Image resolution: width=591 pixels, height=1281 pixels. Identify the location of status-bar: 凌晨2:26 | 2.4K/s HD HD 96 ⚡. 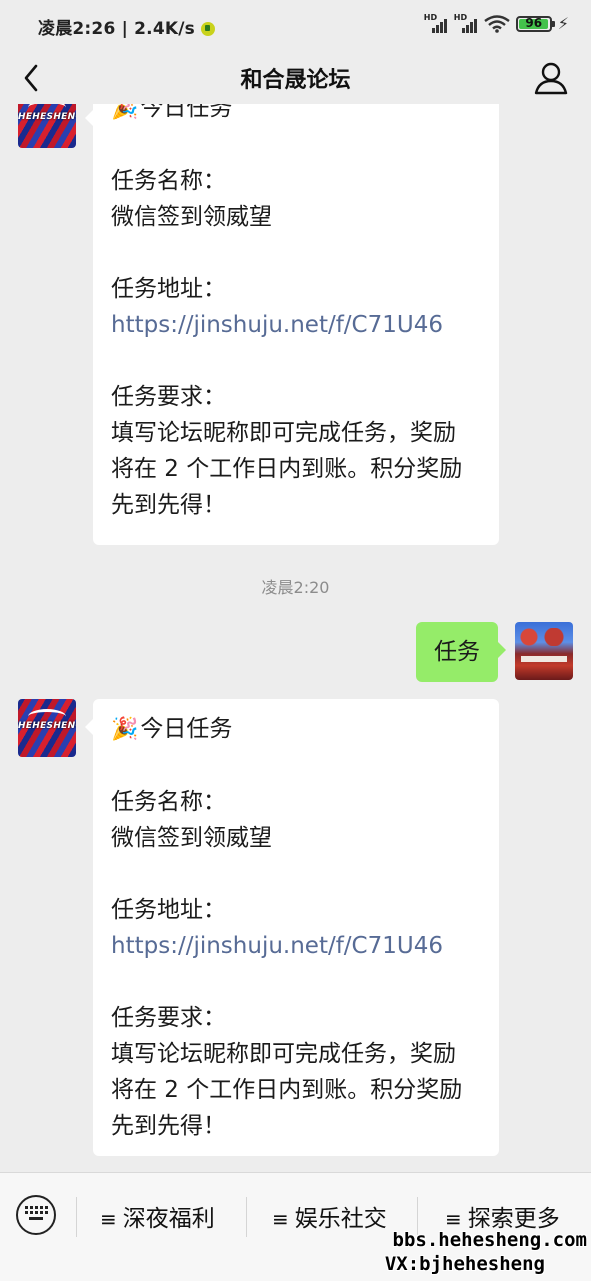
(295, 26).